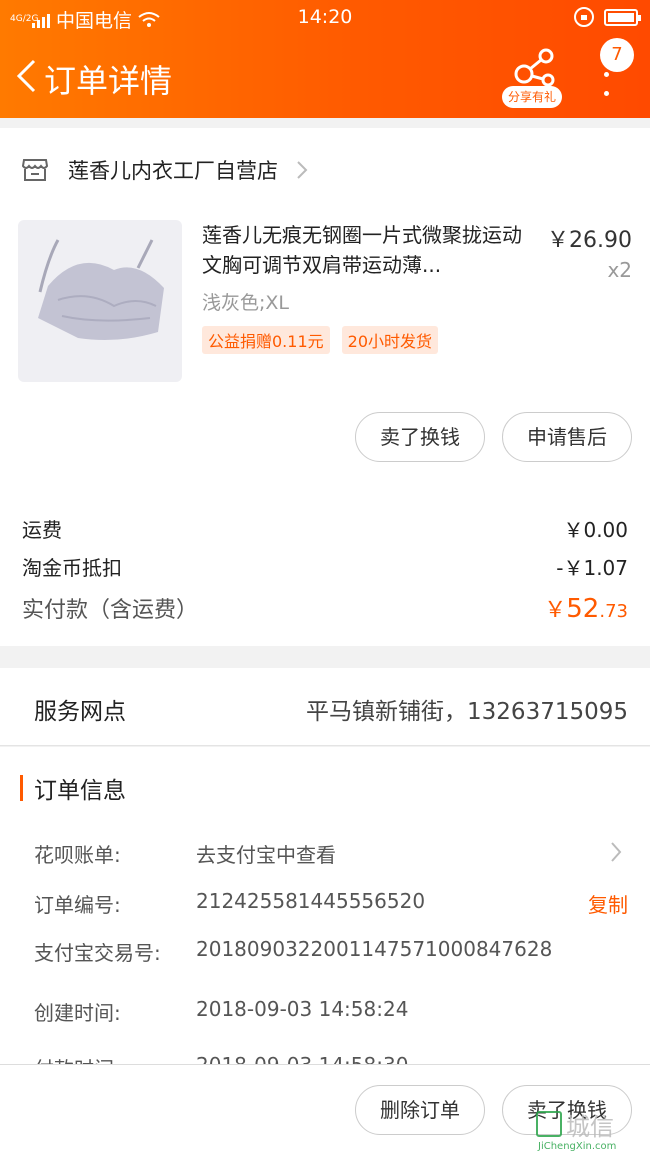 Image resolution: width=650 pixels, height=1155 pixels. I want to click on product-image, so click(100, 301).